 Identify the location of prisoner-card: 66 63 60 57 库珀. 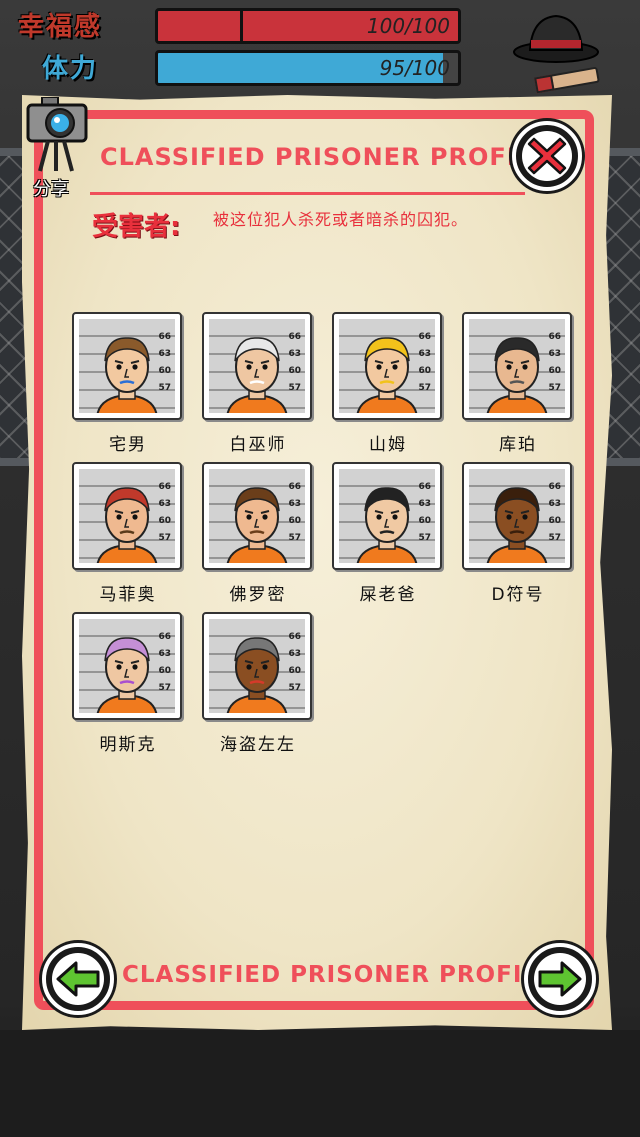
(518, 387).